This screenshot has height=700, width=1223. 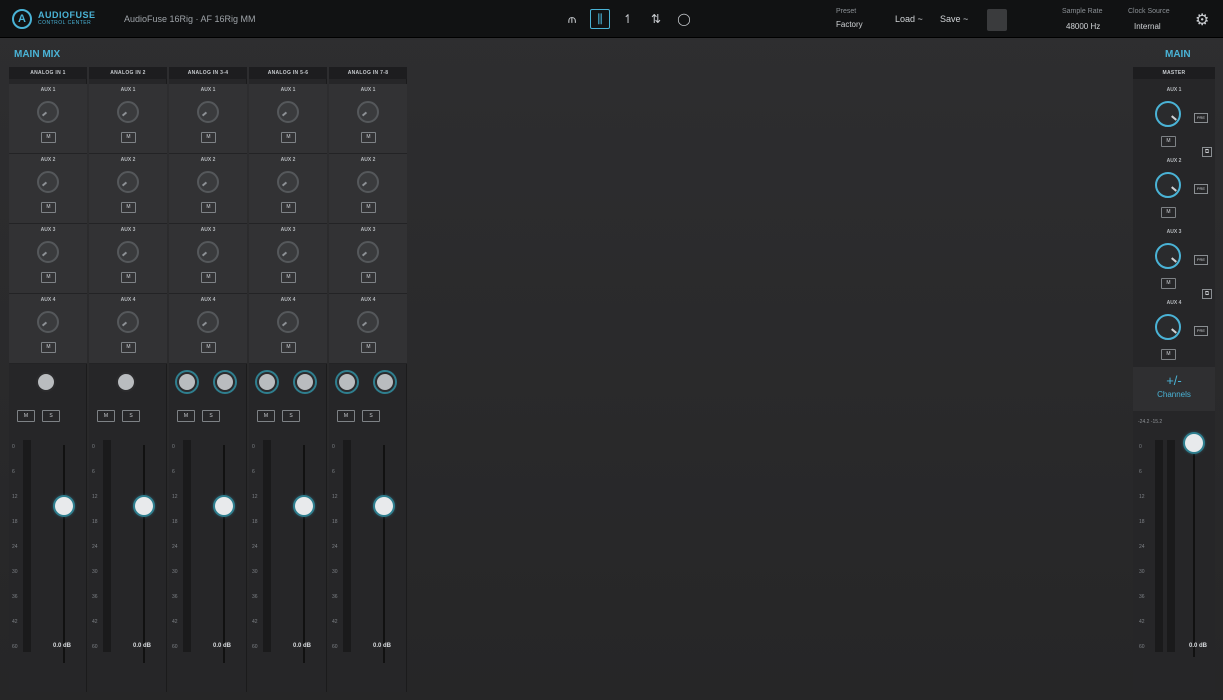 I want to click on load-dropdown: Load ~, so click(x=909, y=19).